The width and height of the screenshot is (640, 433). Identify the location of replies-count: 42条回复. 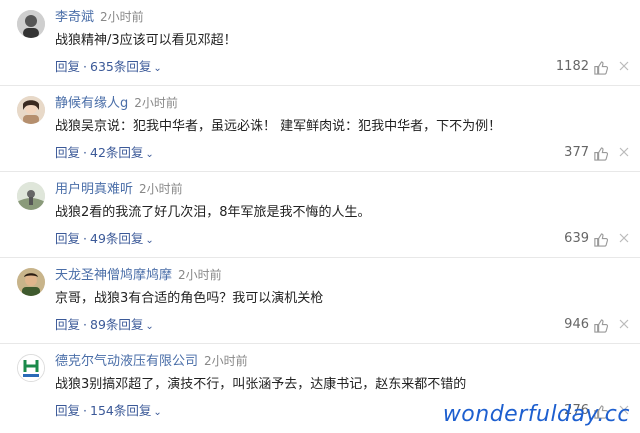
(117, 152).